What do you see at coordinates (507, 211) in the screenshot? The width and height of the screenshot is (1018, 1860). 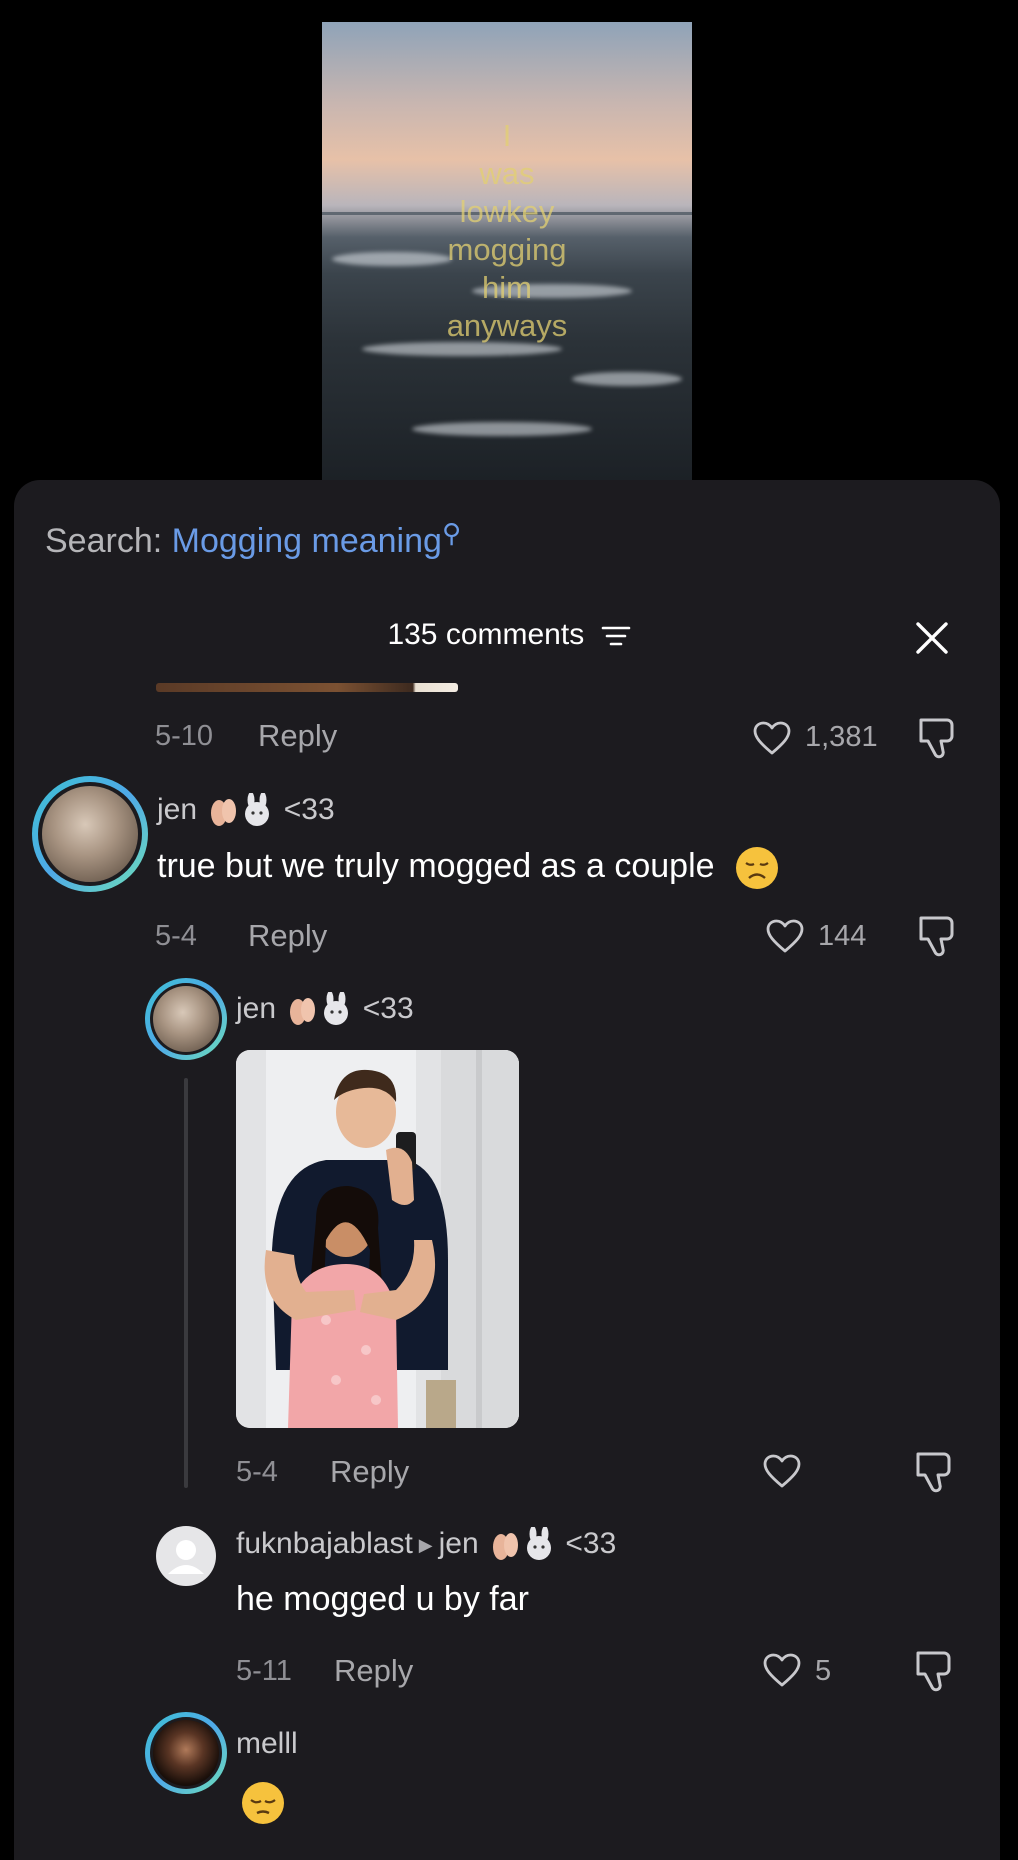 I see `caption-line: lowkey` at bounding box center [507, 211].